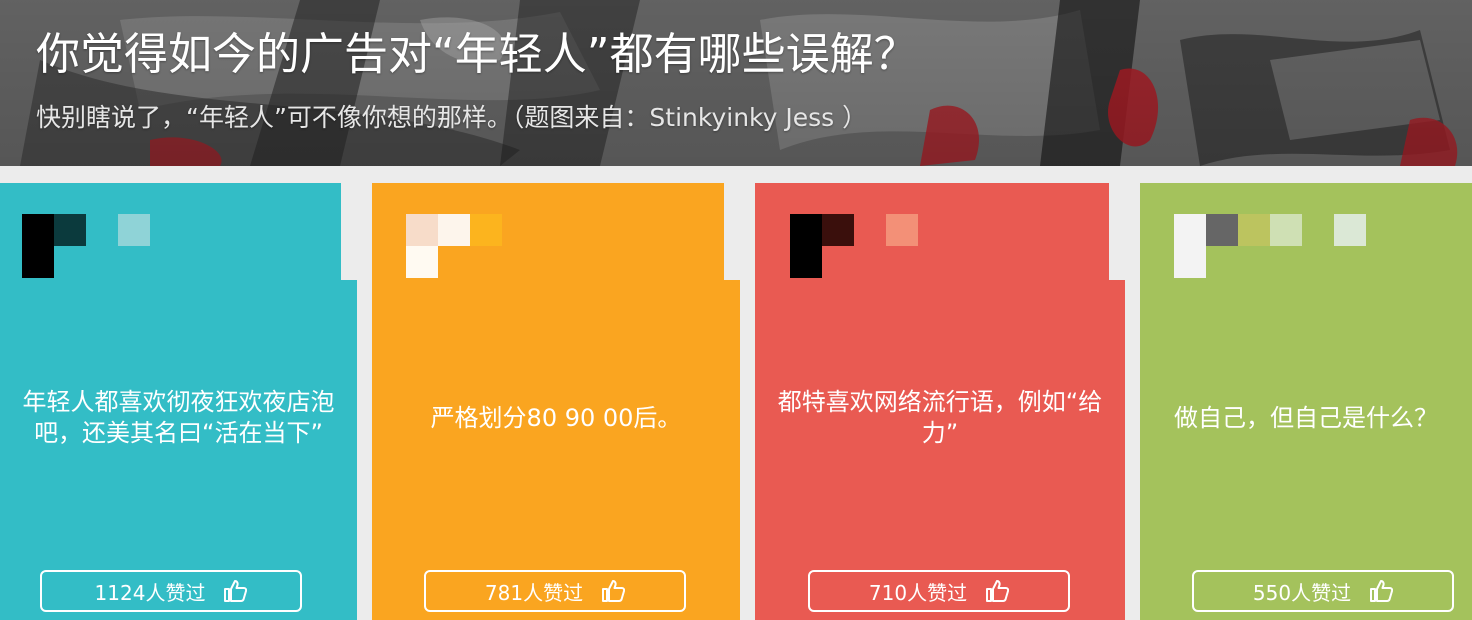 Image resolution: width=1472 pixels, height=620 pixels. I want to click on card-text: 严格划分80 90 00后。, so click(556, 417).